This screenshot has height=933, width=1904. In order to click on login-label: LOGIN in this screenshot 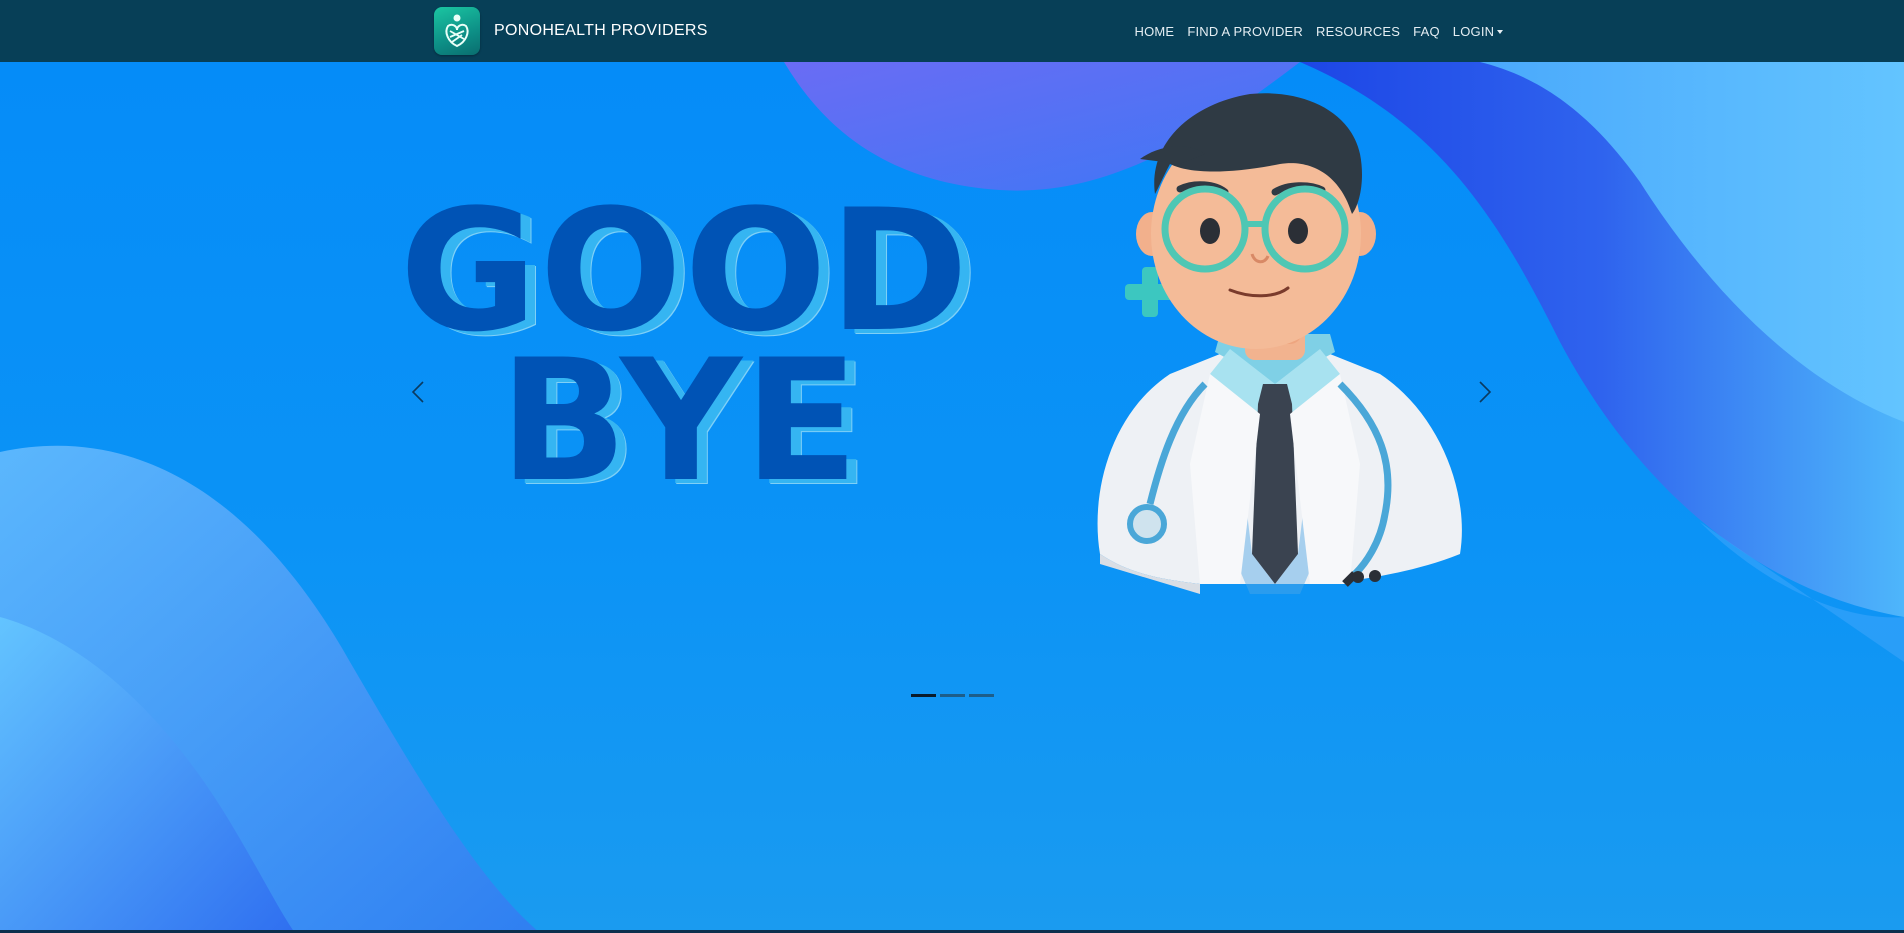, I will do `click(1473, 31)`.